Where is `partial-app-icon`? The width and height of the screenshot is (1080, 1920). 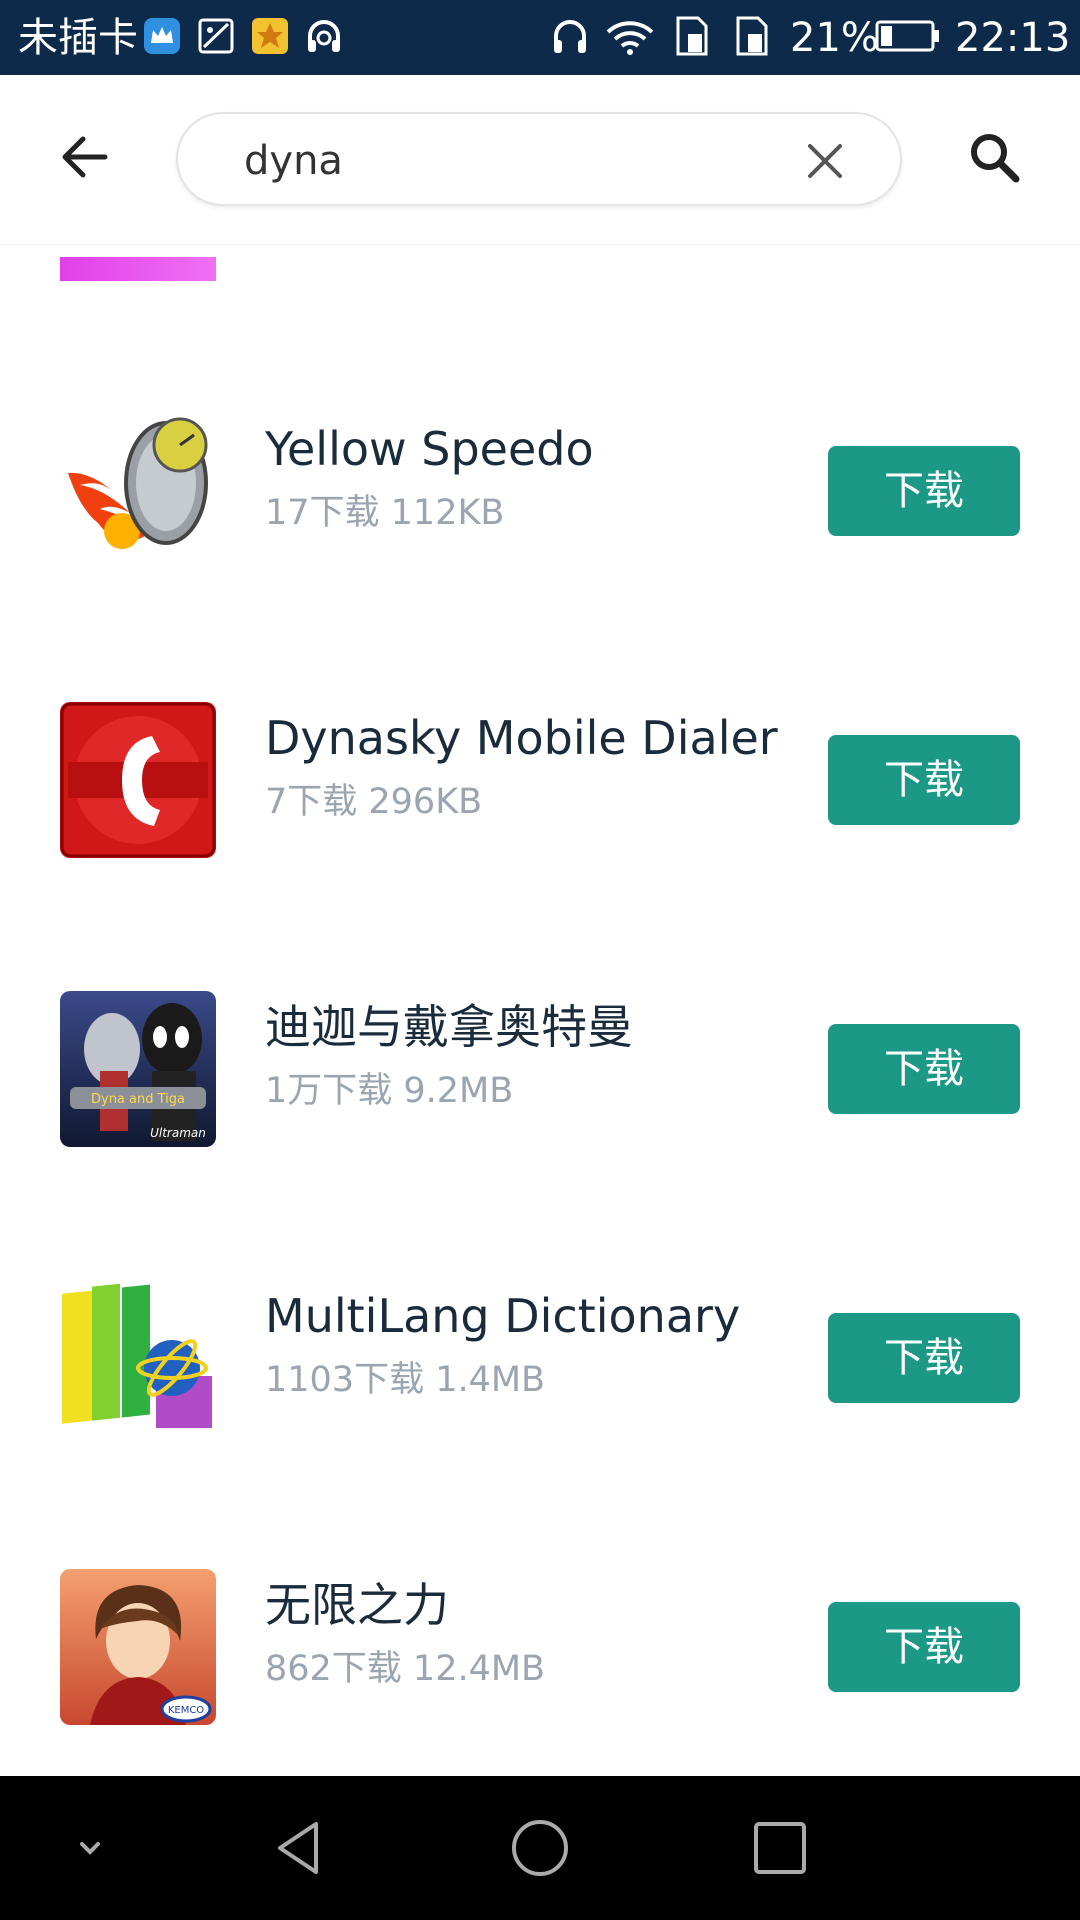
partial-app-icon is located at coordinates (138, 269).